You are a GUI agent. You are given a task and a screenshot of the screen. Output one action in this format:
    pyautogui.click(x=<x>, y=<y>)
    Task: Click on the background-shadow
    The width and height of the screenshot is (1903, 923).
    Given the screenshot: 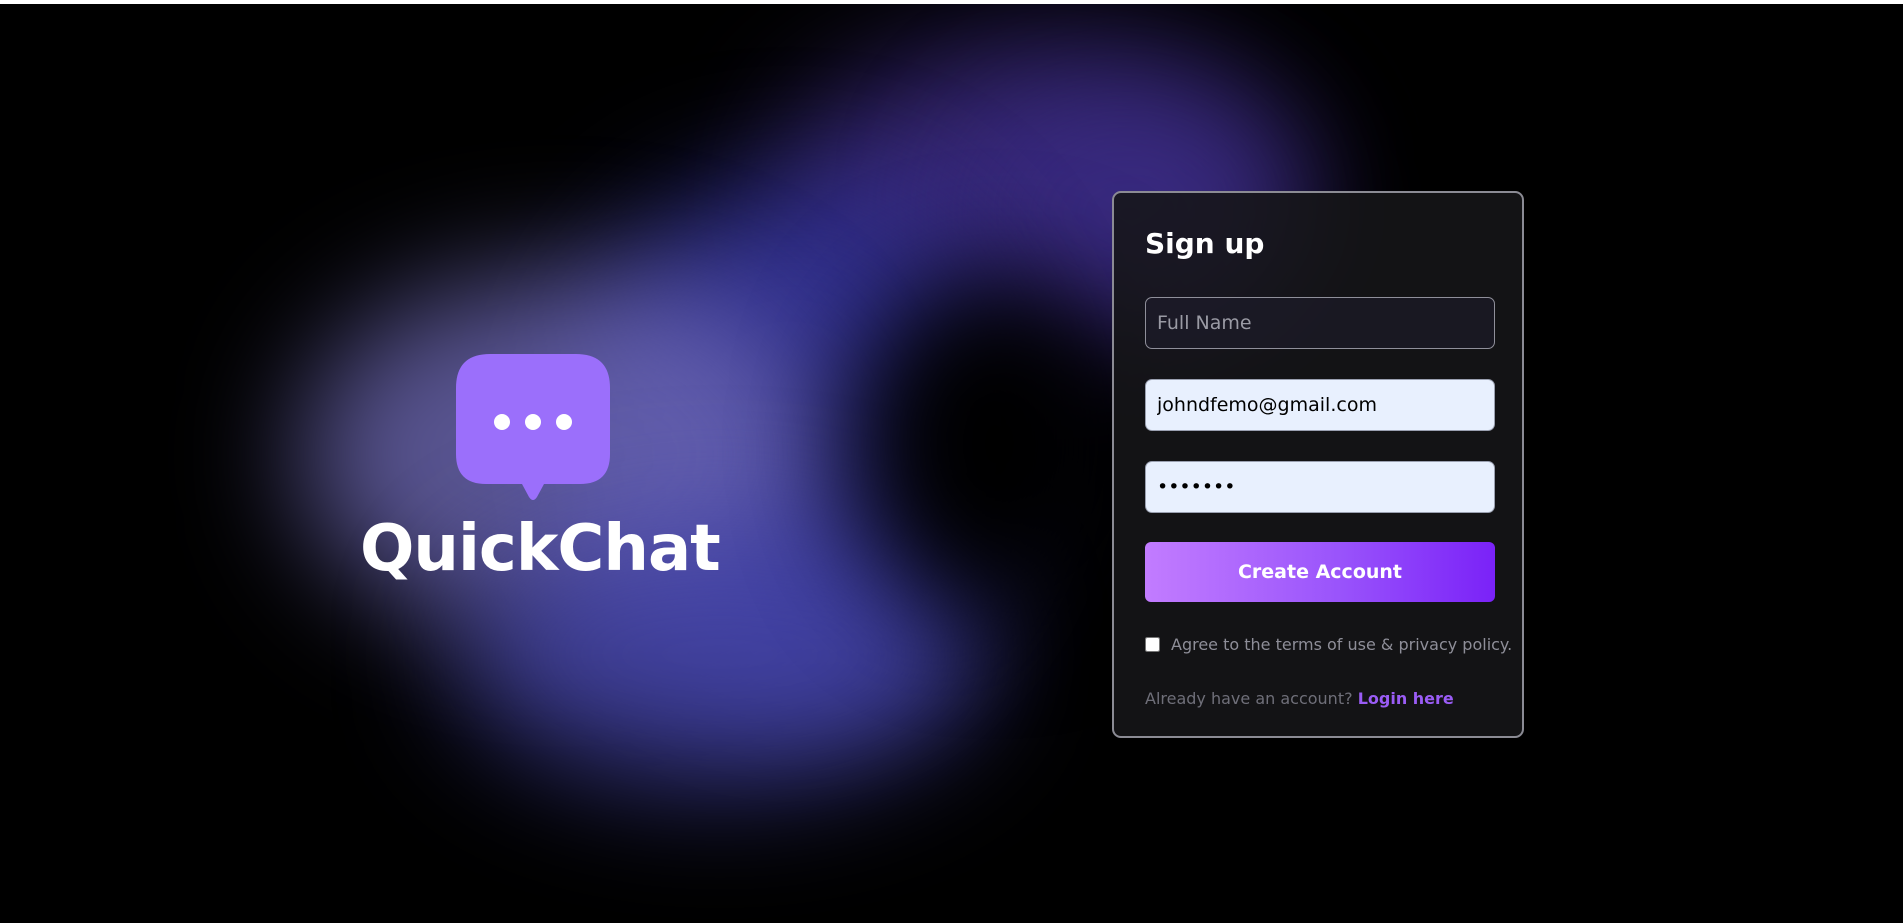 What is the action you would take?
    pyautogui.click(x=995, y=444)
    